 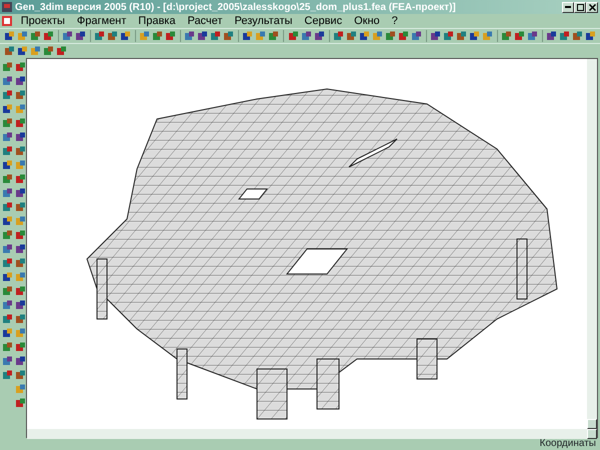 What do you see at coordinates (42, 21) in the screenshot?
I see `menu-item: Проекты` at bounding box center [42, 21].